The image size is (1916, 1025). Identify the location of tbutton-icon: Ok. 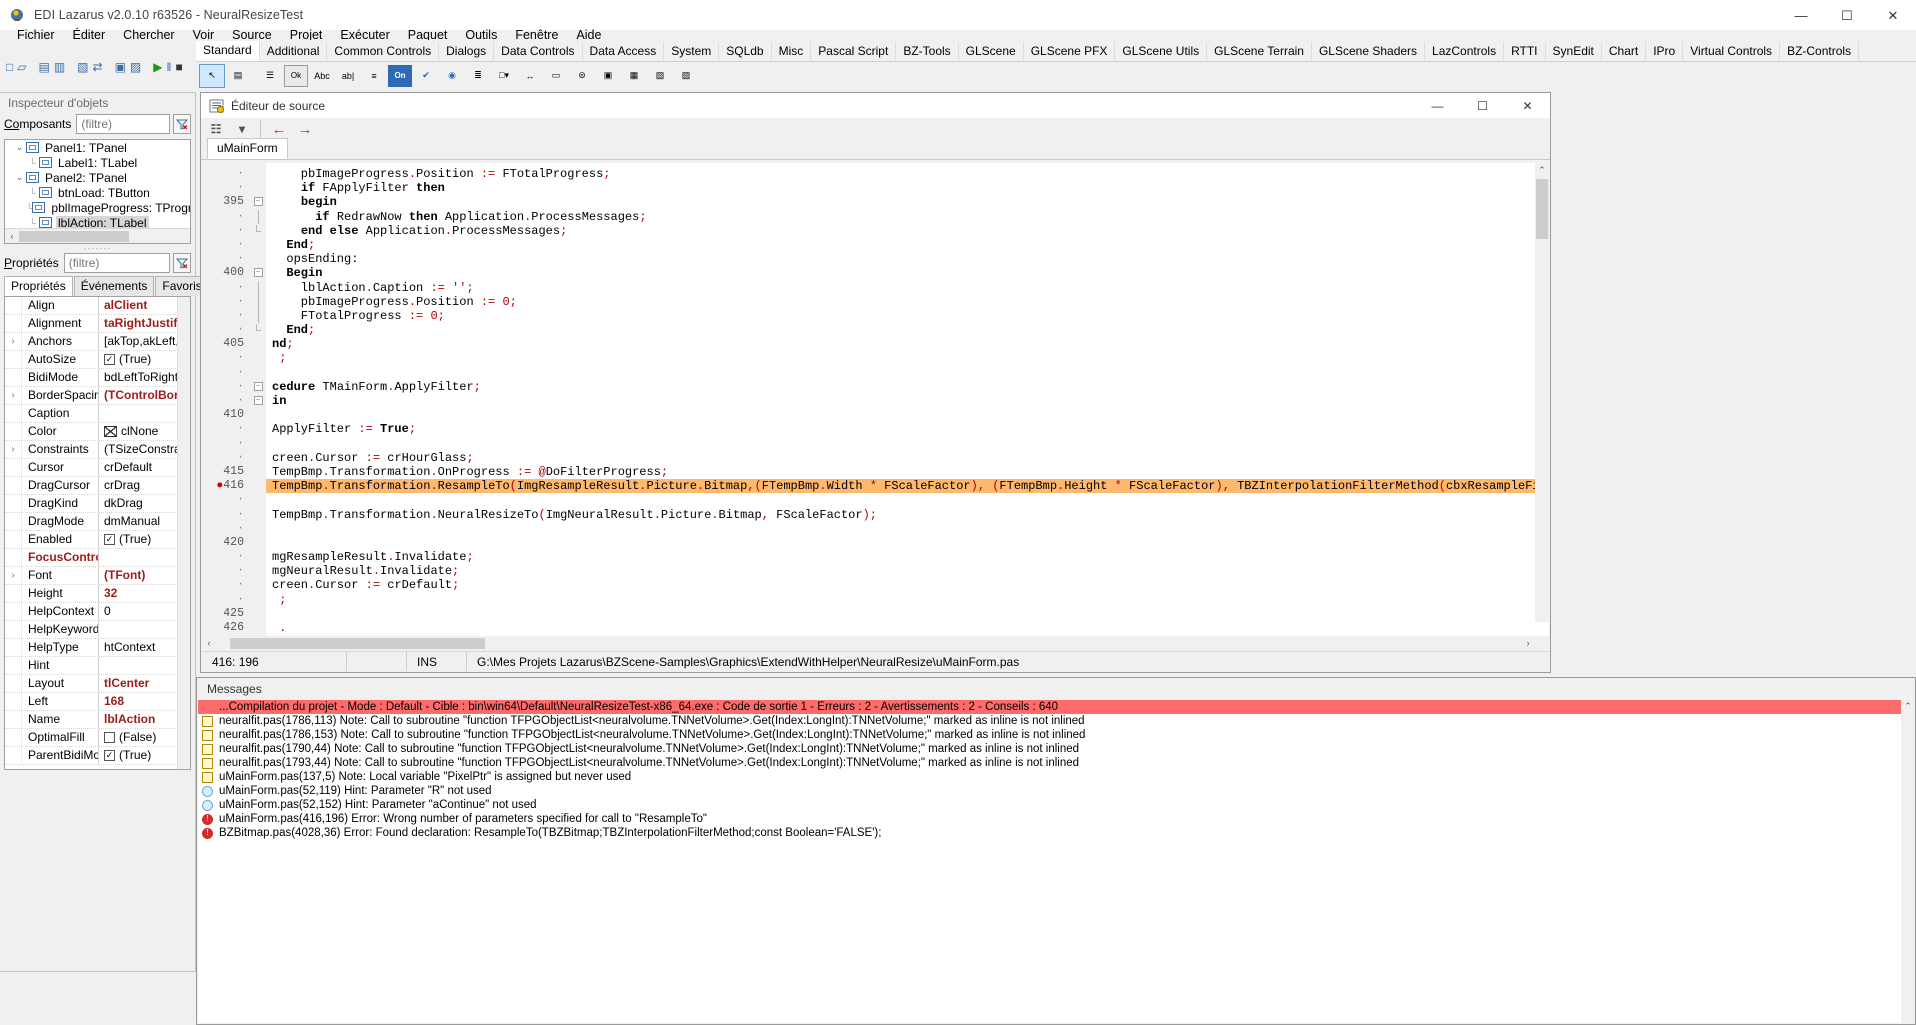
(296, 75).